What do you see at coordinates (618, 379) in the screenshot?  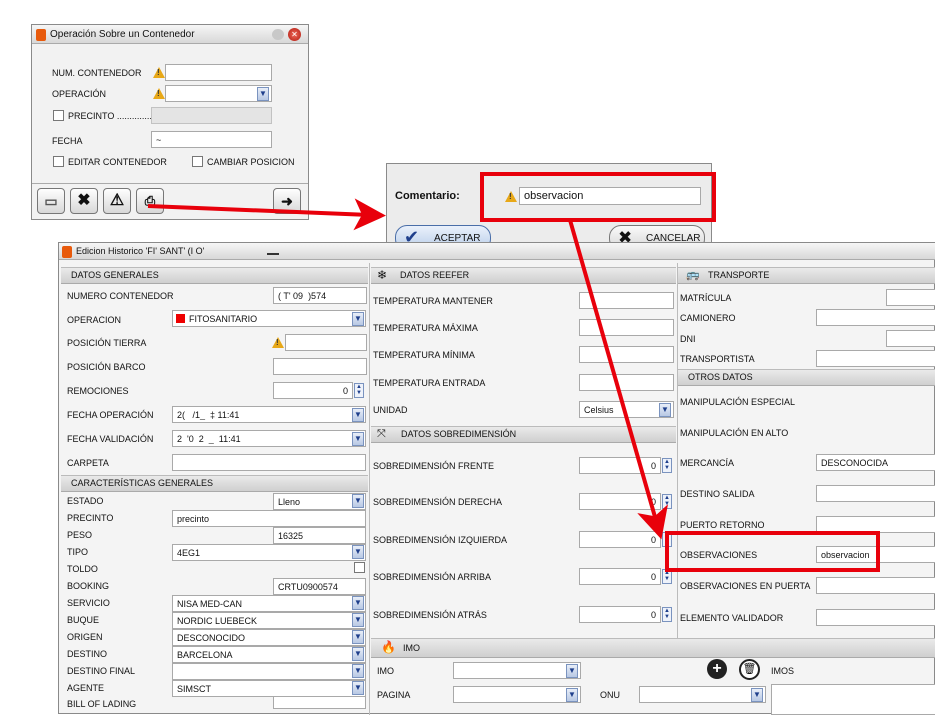 I see `arrow-to-observaciones` at bounding box center [618, 379].